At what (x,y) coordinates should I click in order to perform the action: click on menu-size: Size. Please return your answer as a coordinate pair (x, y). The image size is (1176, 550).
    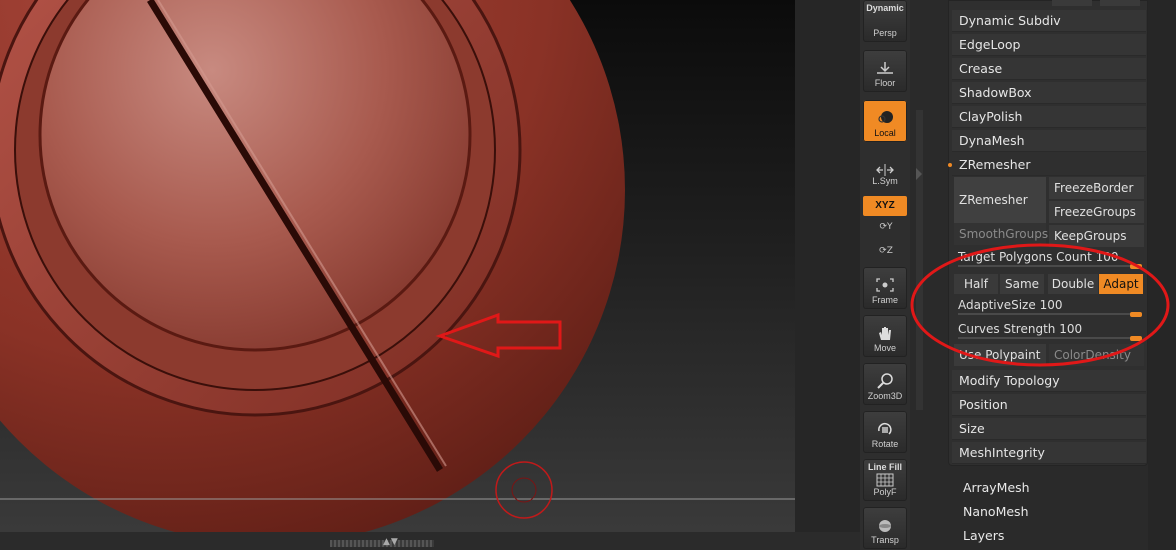
    Looking at the image, I should click on (1049, 429).